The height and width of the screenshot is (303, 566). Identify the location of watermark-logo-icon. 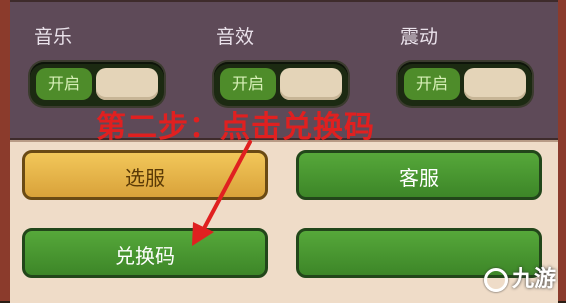
(495, 280).